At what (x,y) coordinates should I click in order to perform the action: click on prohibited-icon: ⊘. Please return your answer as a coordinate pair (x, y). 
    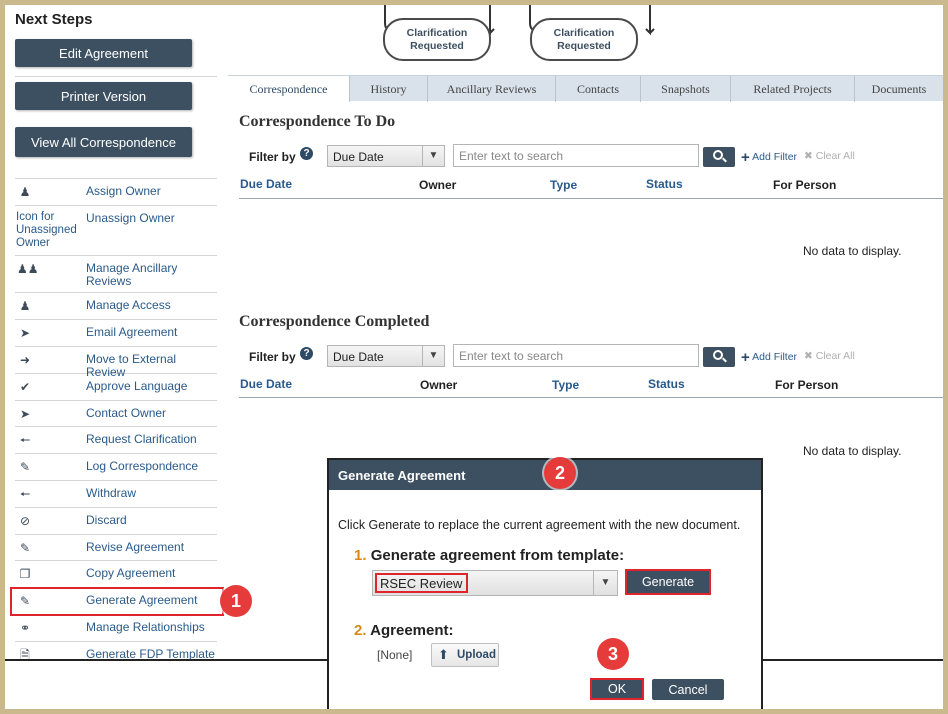
    Looking at the image, I should click on (25, 521).